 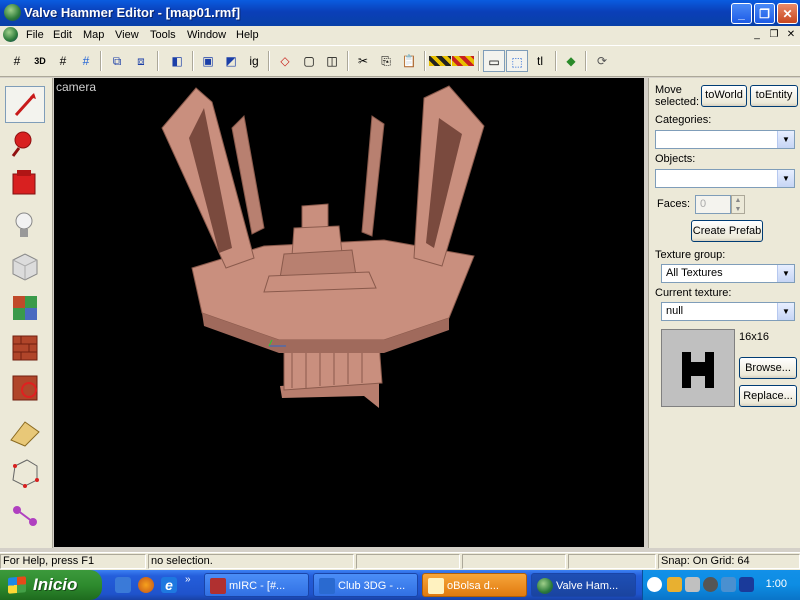 What do you see at coordinates (746, 584) in the screenshot?
I see `tray-security-icon` at bounding box center [746, 584].